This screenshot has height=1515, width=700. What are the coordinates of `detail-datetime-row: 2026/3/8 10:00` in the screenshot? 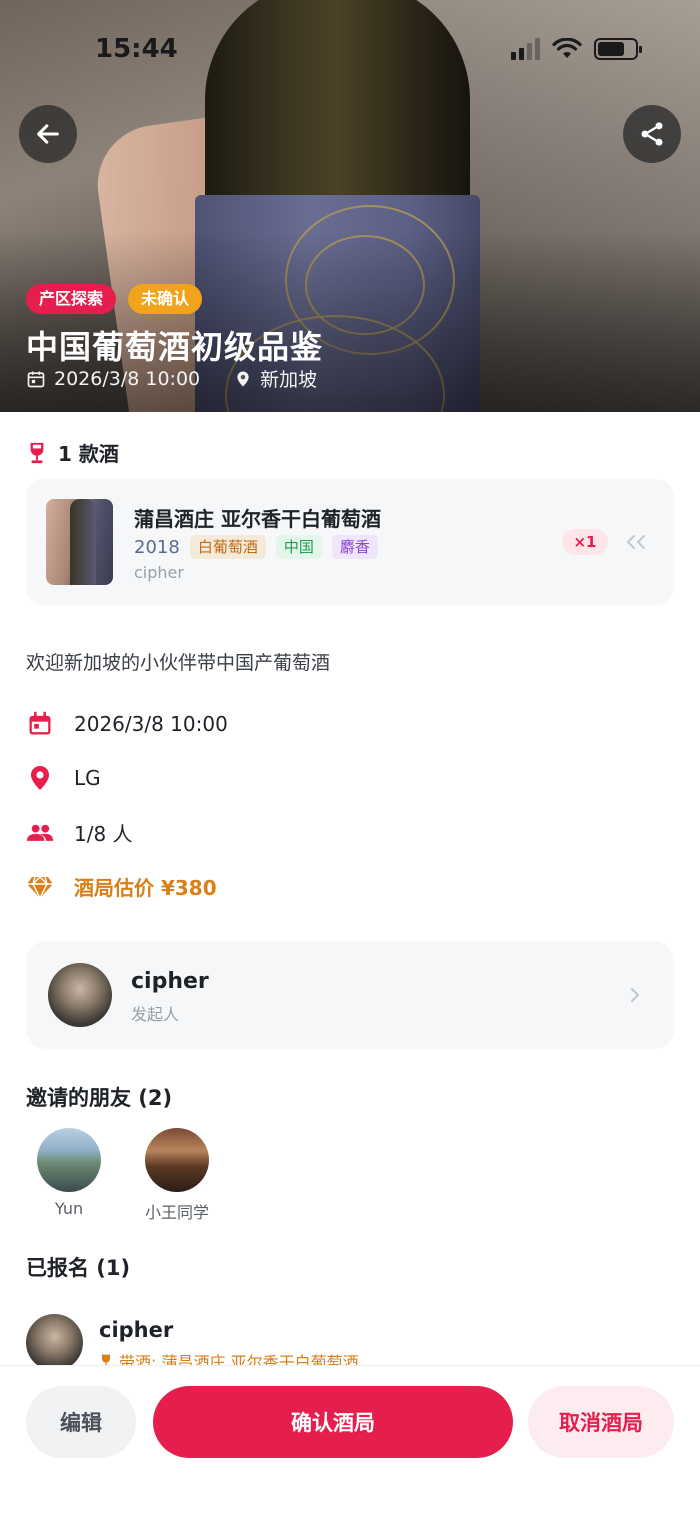 It's located at (127, 724).